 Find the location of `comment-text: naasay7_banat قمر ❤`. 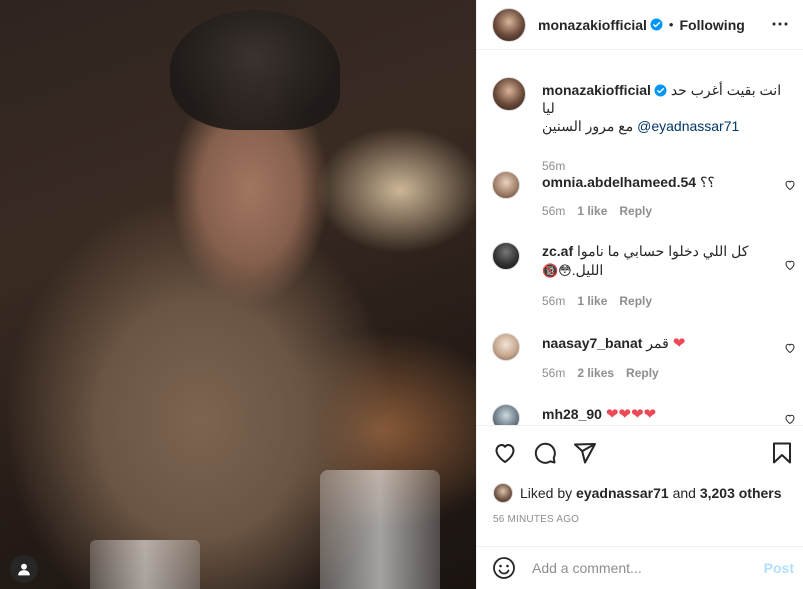

comment-text: naasay7_banat قمر ❤ is located at coordinates (657, 343).